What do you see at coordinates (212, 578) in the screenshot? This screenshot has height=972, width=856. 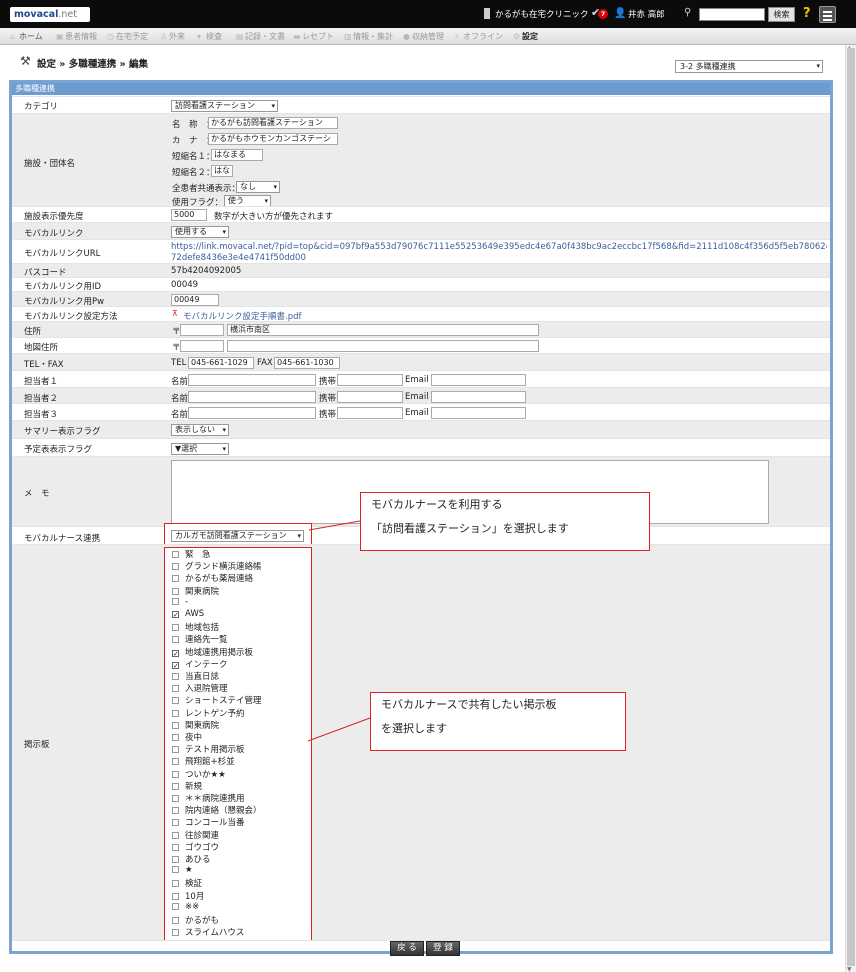 I see `board-item: かるがも薬局連絡` at bounding box center [212, 578].